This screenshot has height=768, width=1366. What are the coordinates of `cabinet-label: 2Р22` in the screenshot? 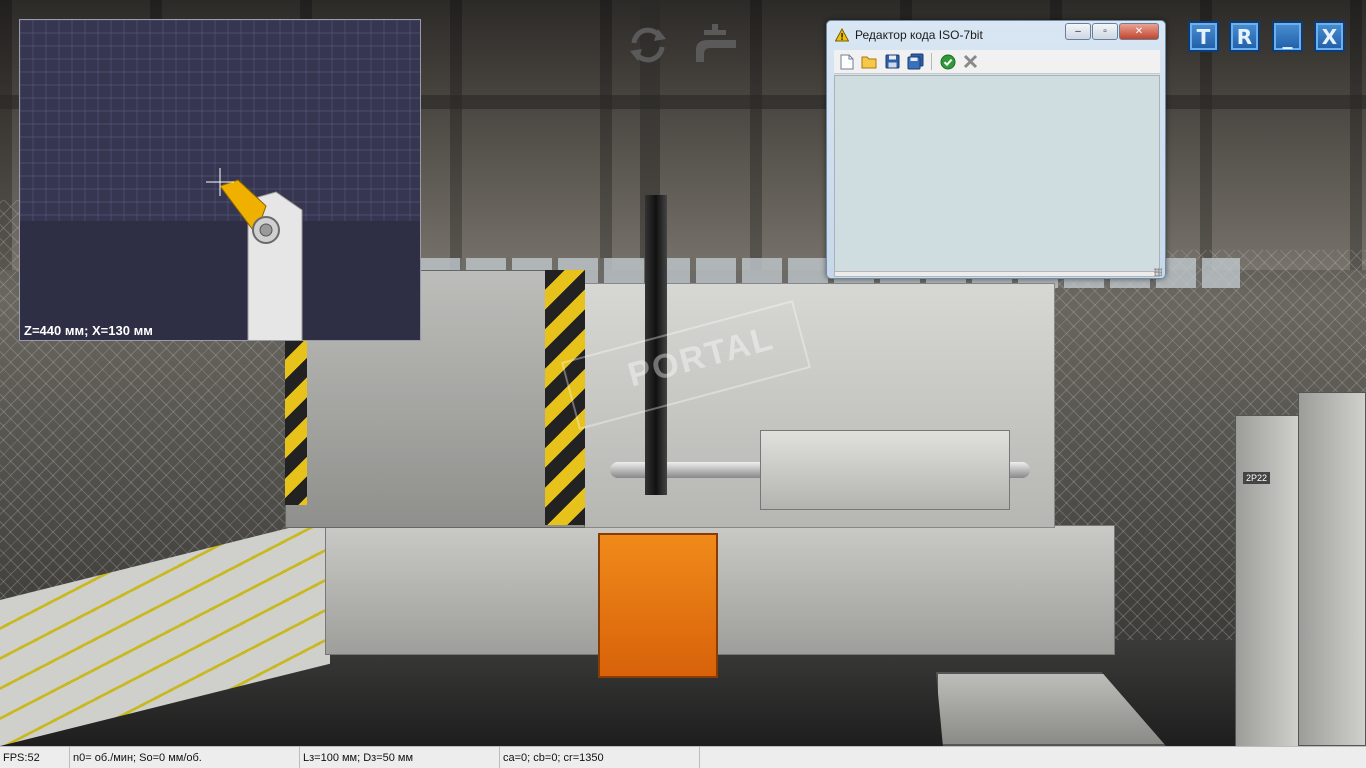 It's located at (1257, 478).